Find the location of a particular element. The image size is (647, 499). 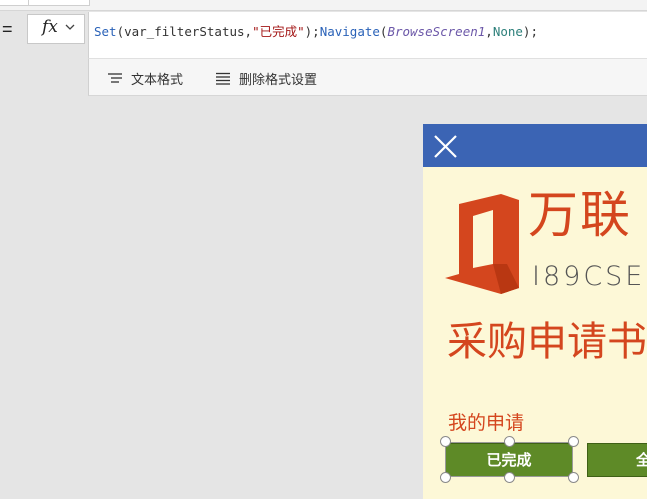

close-icon is located at coordinates (445, 146).